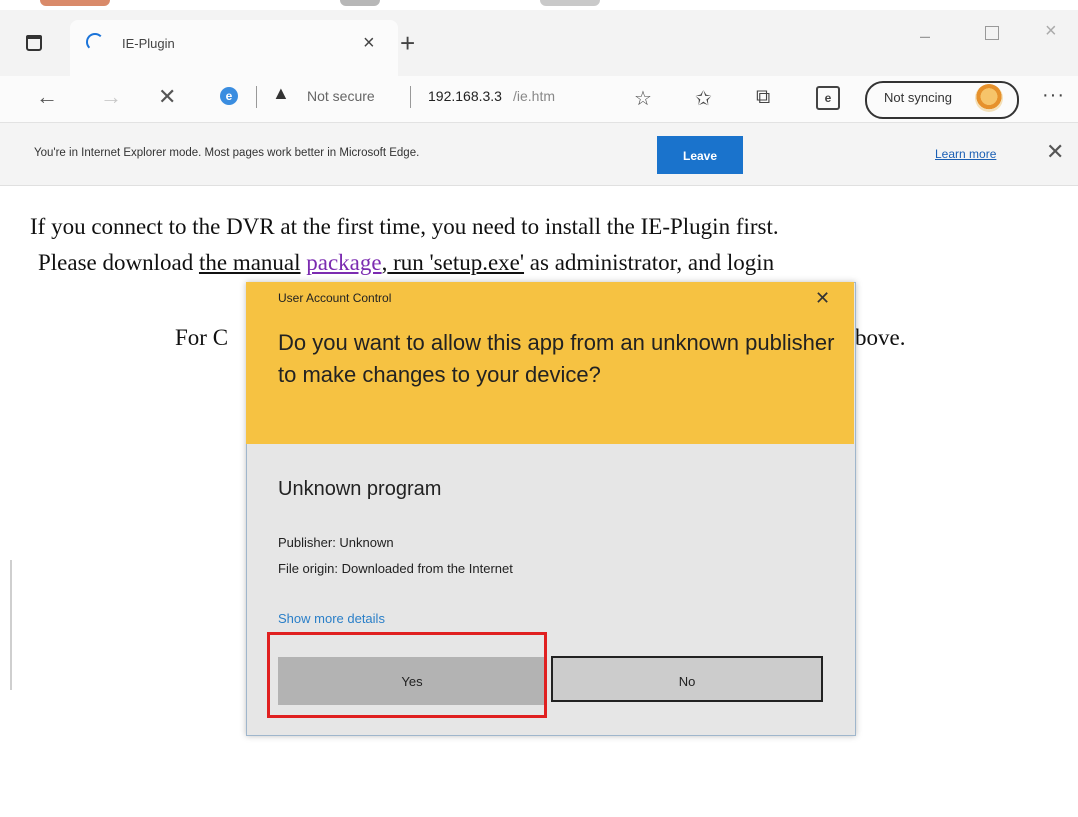 This screenshot has height=817, width=1078. I want to click on tab-close-button: ×, so click(369, 43).